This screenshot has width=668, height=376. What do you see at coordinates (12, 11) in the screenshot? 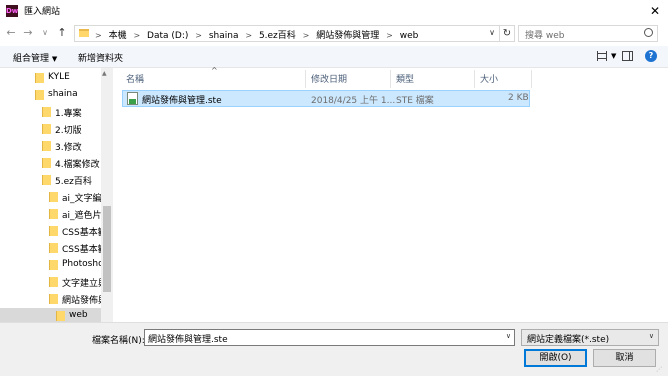
I see `dreamweaver-app-icon: Dw` at bounding box center [12, 11].